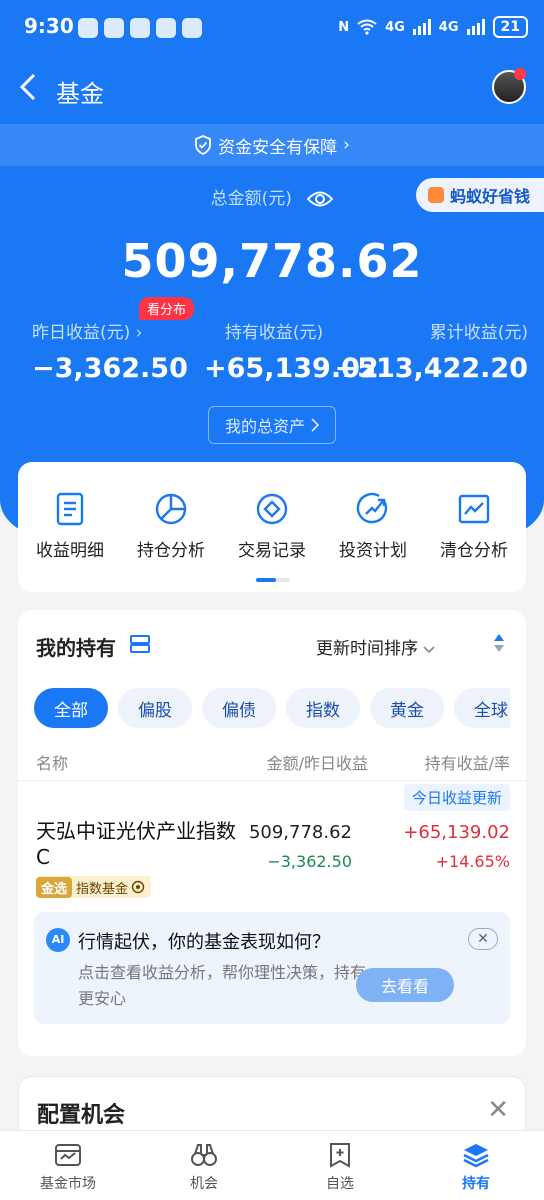 The width and height of the screenshot is (544, 1200). What do you see at coordinates (171, 509) in the screenshot?
I see `pie-chart-icon` at bounding box center [171, 509].